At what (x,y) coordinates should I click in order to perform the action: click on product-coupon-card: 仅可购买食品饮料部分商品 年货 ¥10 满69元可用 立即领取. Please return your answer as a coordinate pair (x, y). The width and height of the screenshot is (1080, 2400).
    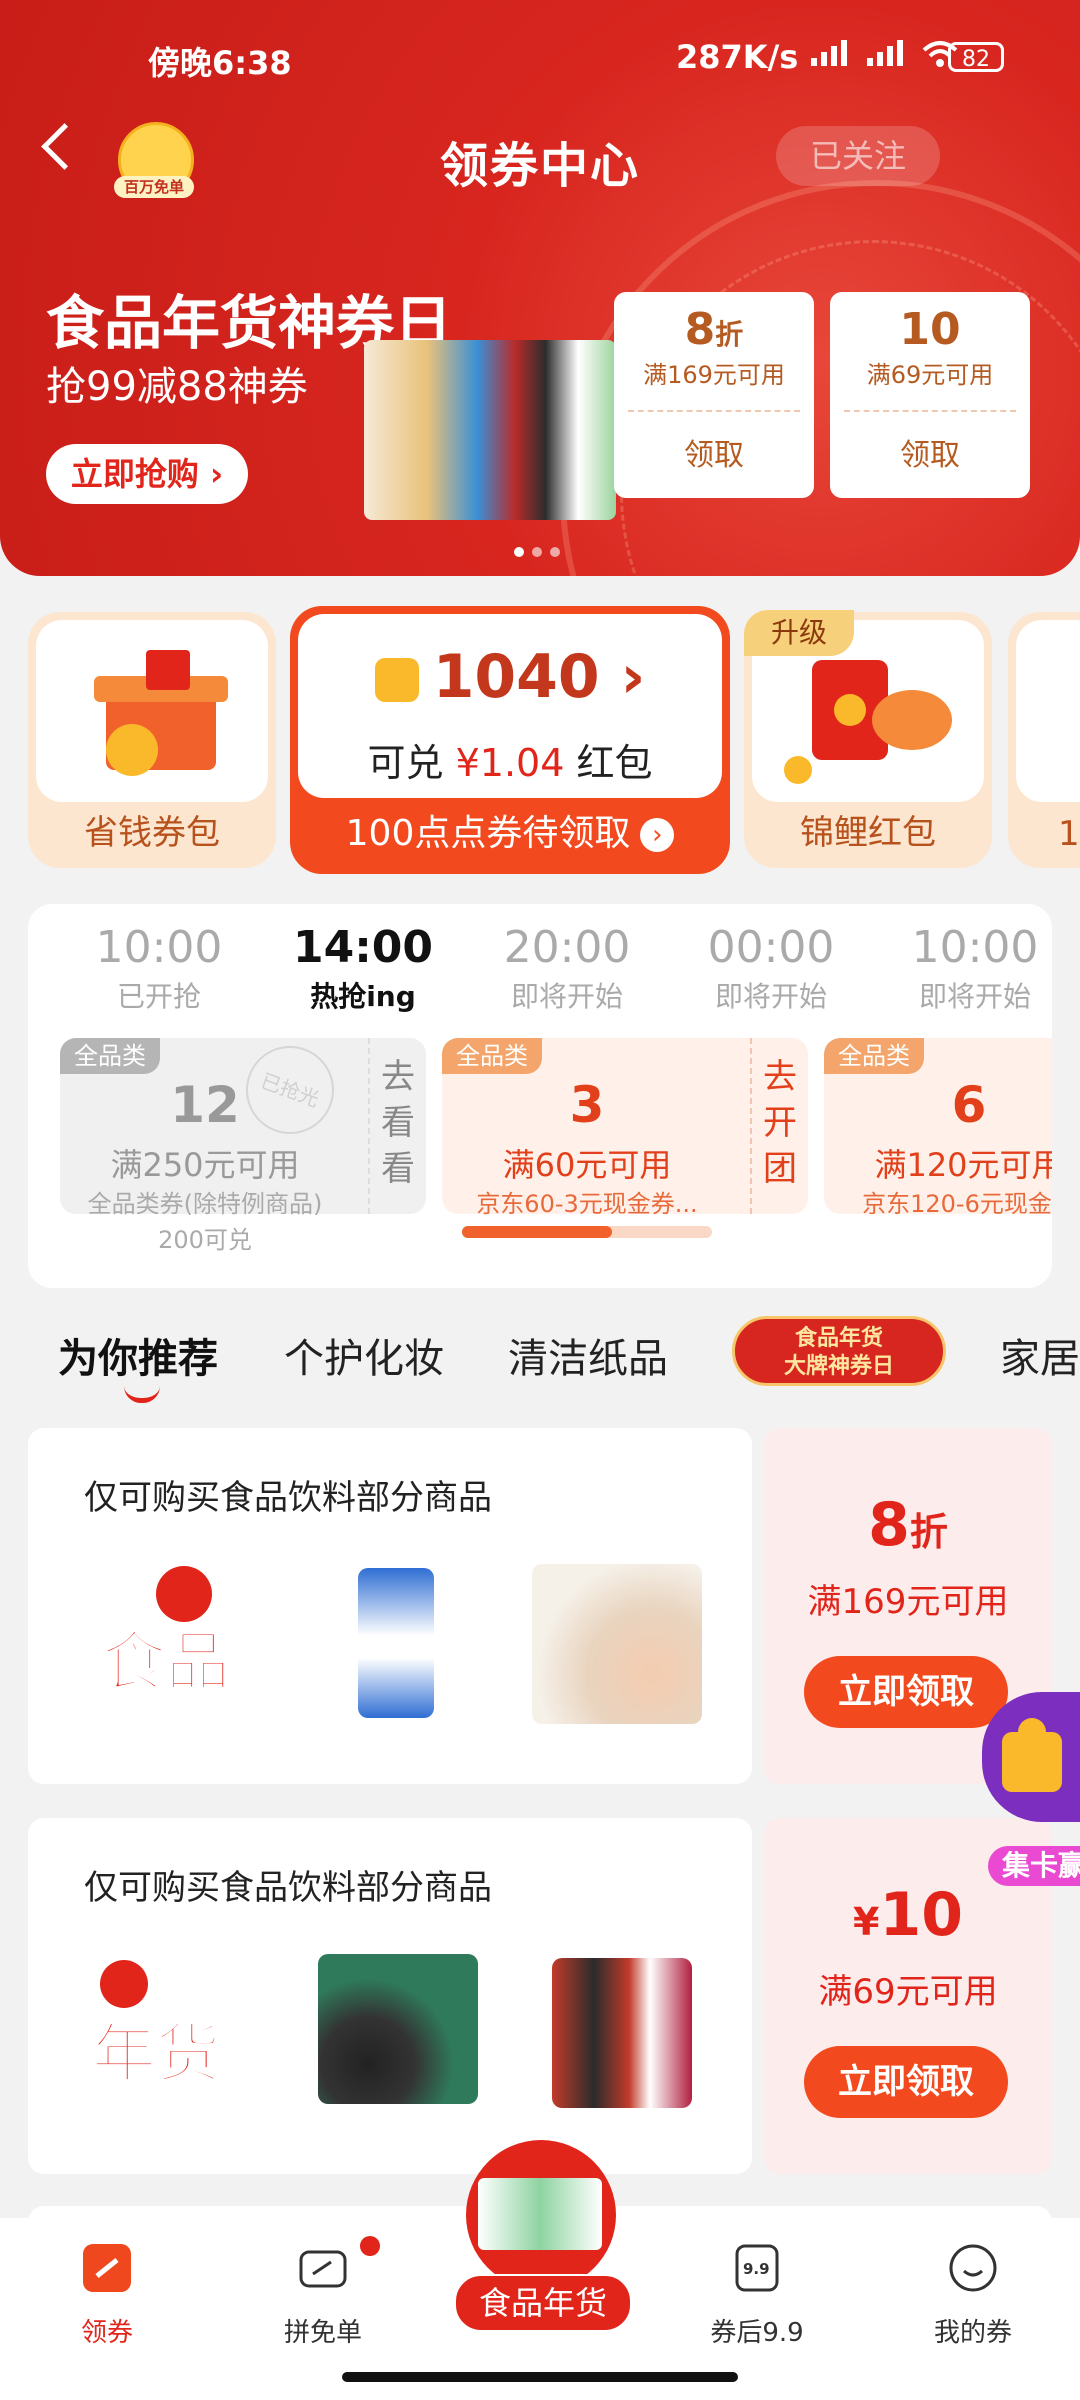
    Looking at the image, I should click on (540, 1996).